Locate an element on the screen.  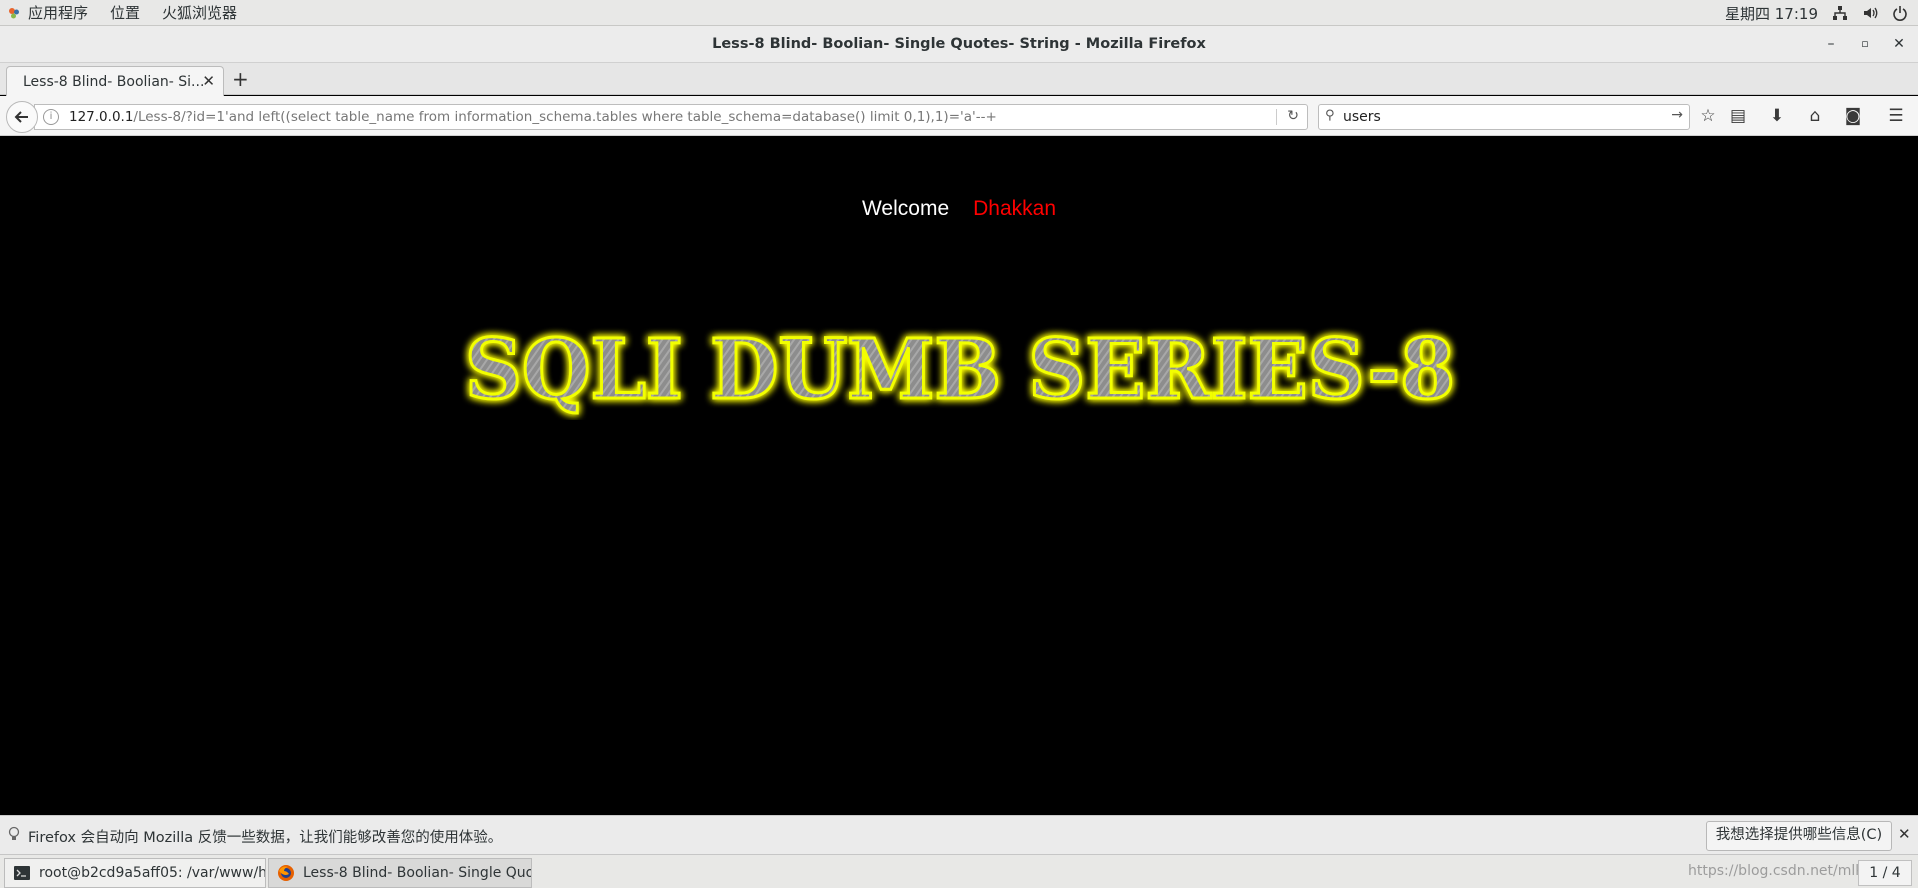
search-bar: ⚲ users → is located at coordinates (1504, 117).